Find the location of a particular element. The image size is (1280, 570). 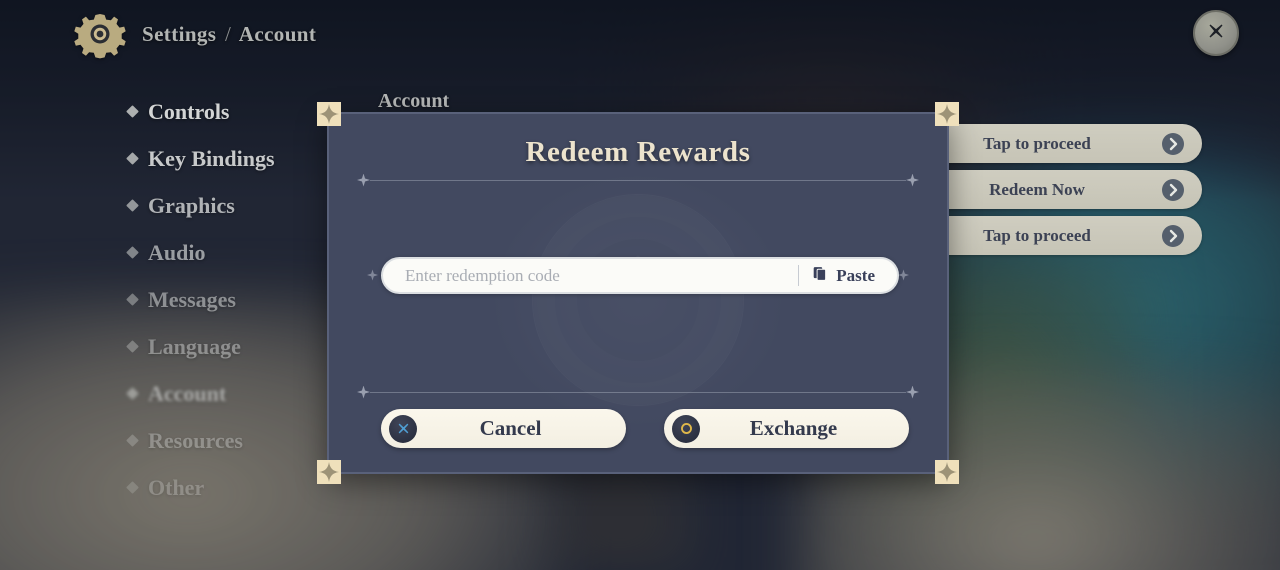

paste-button: Paste is located at coordinates (848, 275).